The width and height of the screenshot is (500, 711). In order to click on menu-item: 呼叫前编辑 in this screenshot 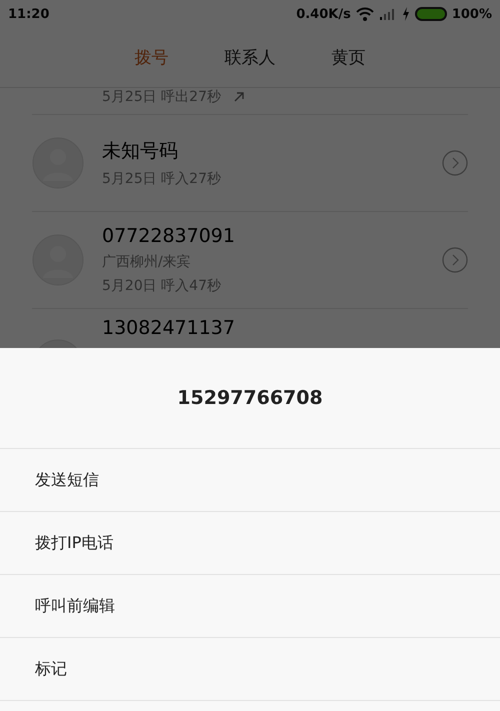, I will do `click(250, 606)`.